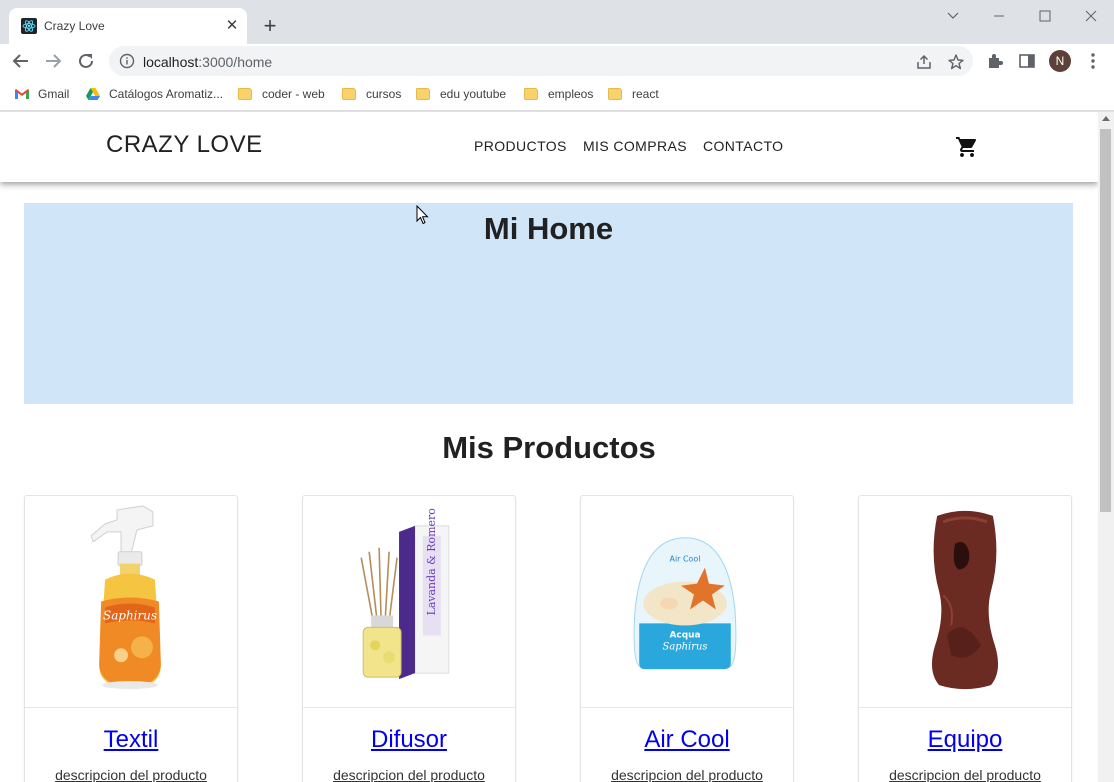  Describe the element at coordinates (171, 62) in the screenshot. I see `url-host: localhost` at that location.